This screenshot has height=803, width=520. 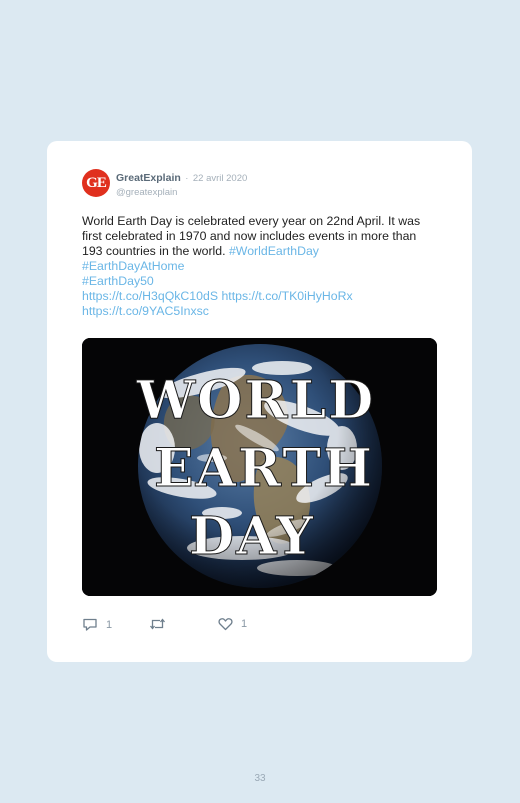 What do you see at coordinates (252, 536) in the screenshot?
I see `image-text-day: DAY` at bounding box center [252, 536].